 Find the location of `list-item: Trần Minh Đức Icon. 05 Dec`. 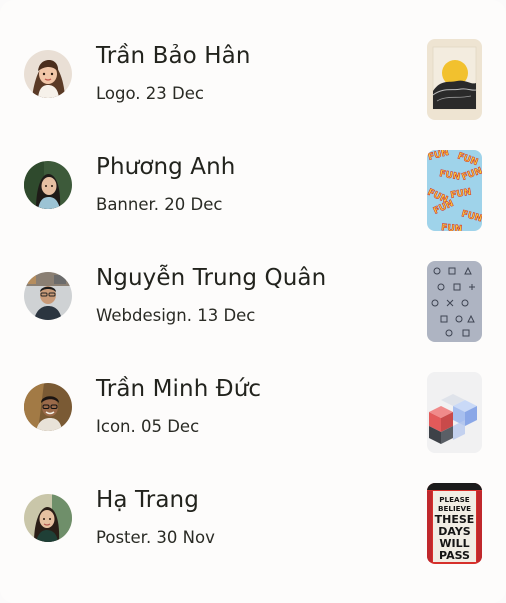

list-item: Trần Minh Đức Icon. 05 Dec is located at coordinates (253, 414).